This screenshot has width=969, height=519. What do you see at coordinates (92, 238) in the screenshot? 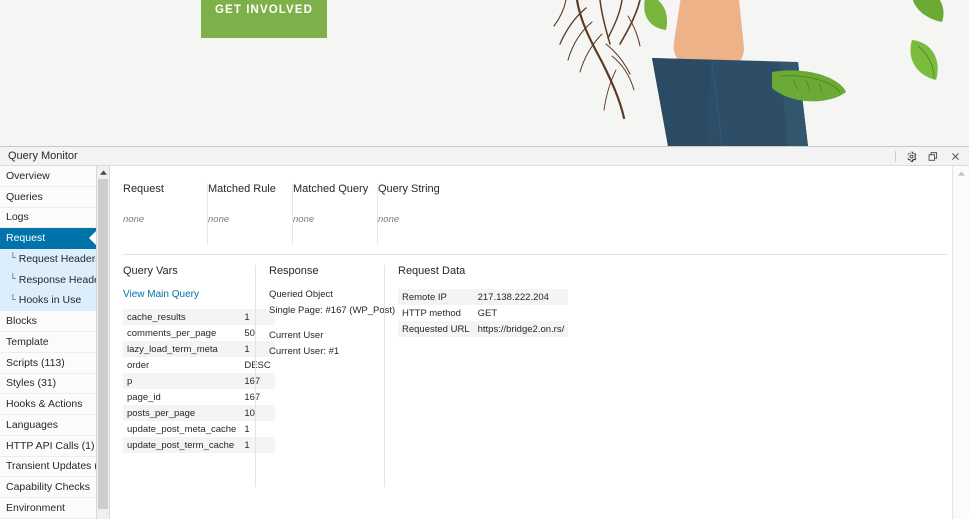
I see `active-item-arrow-icon` at bounding box center [92, 238].